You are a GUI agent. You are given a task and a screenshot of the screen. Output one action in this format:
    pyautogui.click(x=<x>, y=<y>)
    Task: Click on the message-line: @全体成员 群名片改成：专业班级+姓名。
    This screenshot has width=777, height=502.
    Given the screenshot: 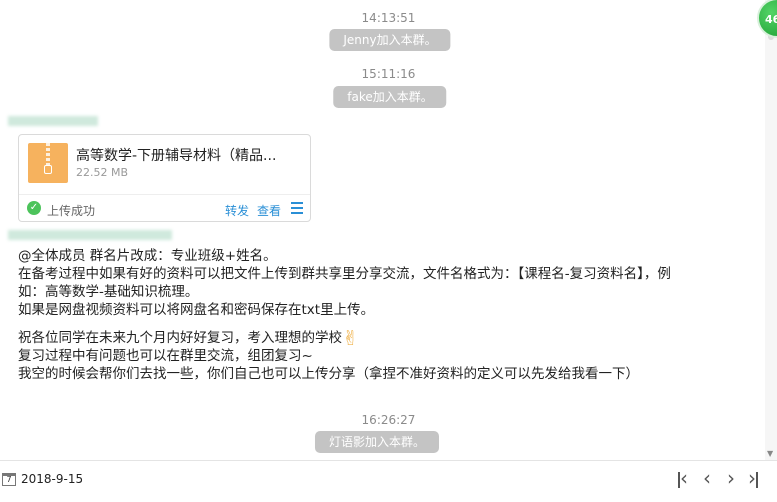 What is the action you would take?
    pyautogui.click(x=147, y=256)
    